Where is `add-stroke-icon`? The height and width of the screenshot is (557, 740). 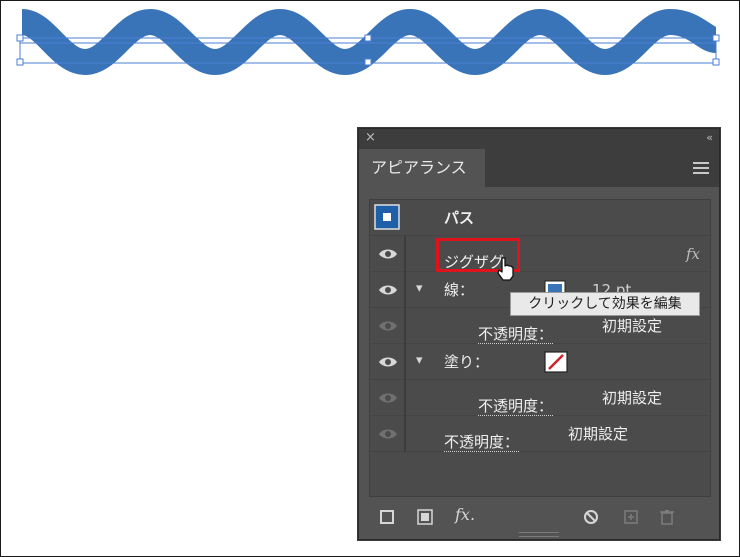 add-stroke-icon is located at coordinates (387, 517).